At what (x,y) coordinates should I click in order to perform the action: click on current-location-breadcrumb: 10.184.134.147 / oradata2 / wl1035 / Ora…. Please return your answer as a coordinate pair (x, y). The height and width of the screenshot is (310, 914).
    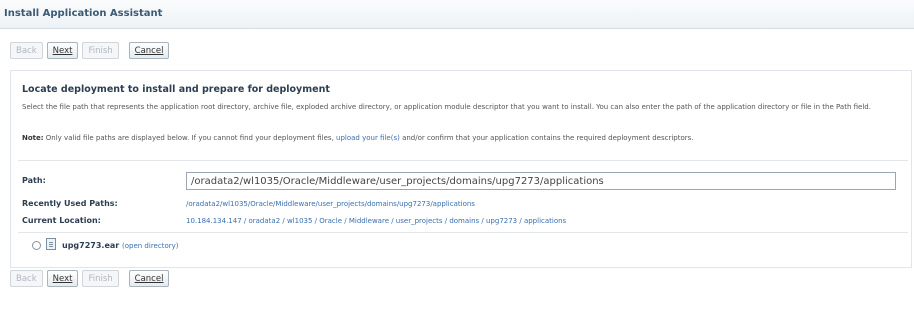
    Looking at the image, I should click on (376, 221).